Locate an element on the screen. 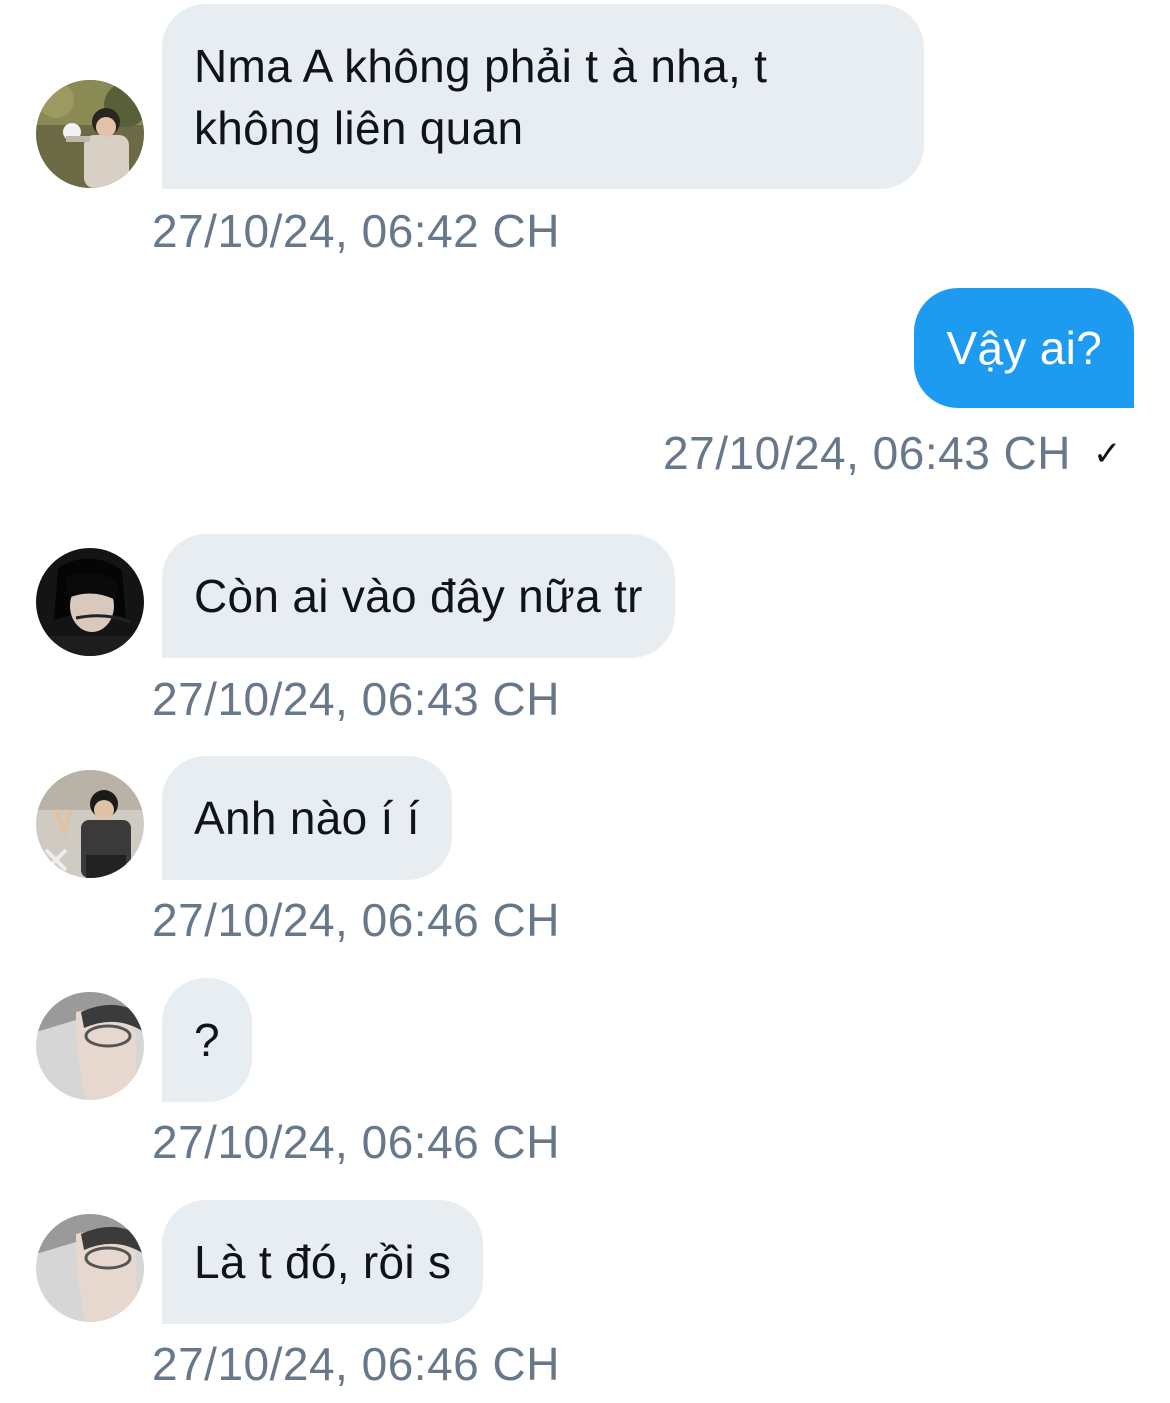 This screenshot has width=1170, height=1403. message-text: ? is located at coordinates (207, 1040).